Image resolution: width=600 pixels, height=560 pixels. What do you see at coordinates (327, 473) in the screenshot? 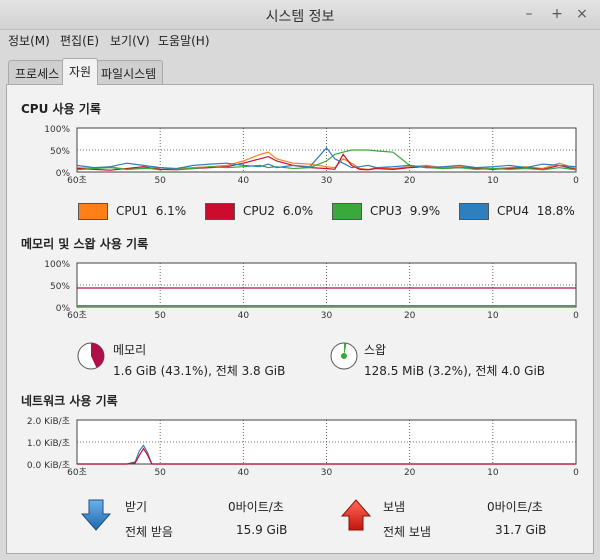
I see `net-xtick-3: 30` at bounding box center [327, 473].